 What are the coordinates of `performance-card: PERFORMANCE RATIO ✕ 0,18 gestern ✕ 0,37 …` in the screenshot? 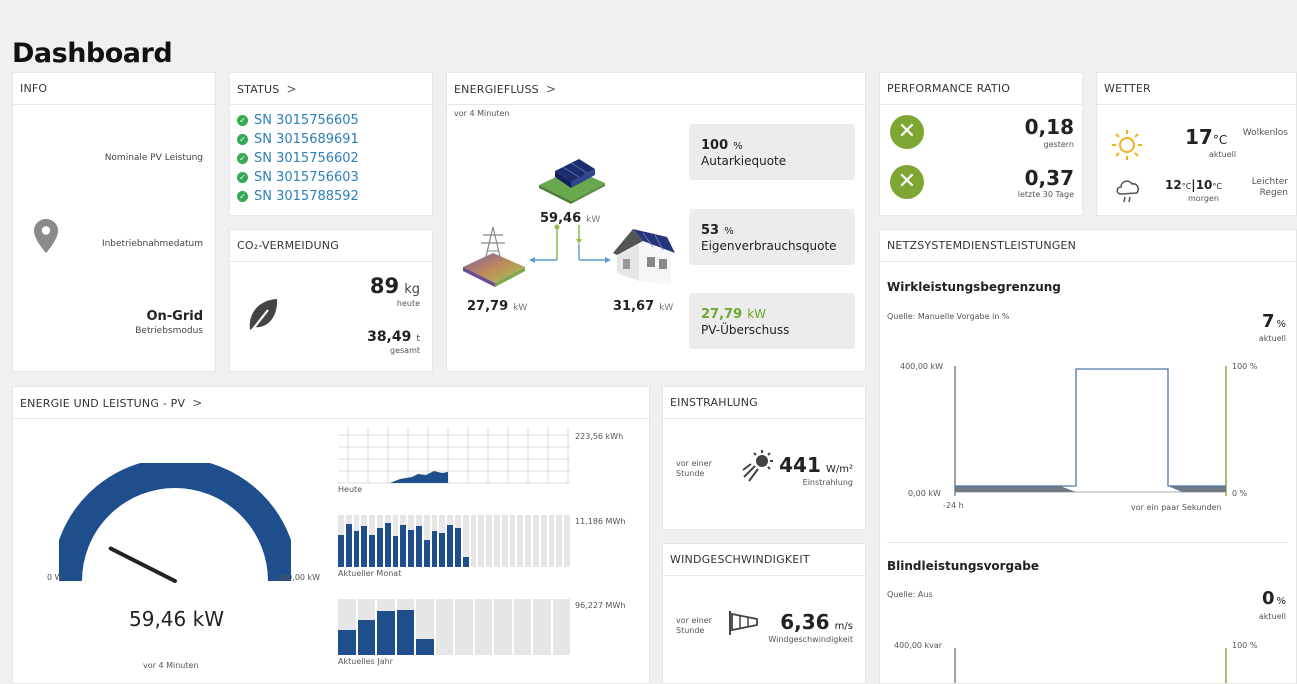 It's located at (981, 144).